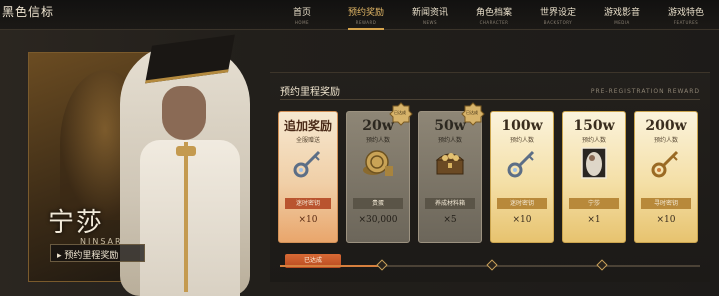 This screenshot has height=296, width=719. I want to click on nav-label-en: CHARACTER, so click(494, 22).